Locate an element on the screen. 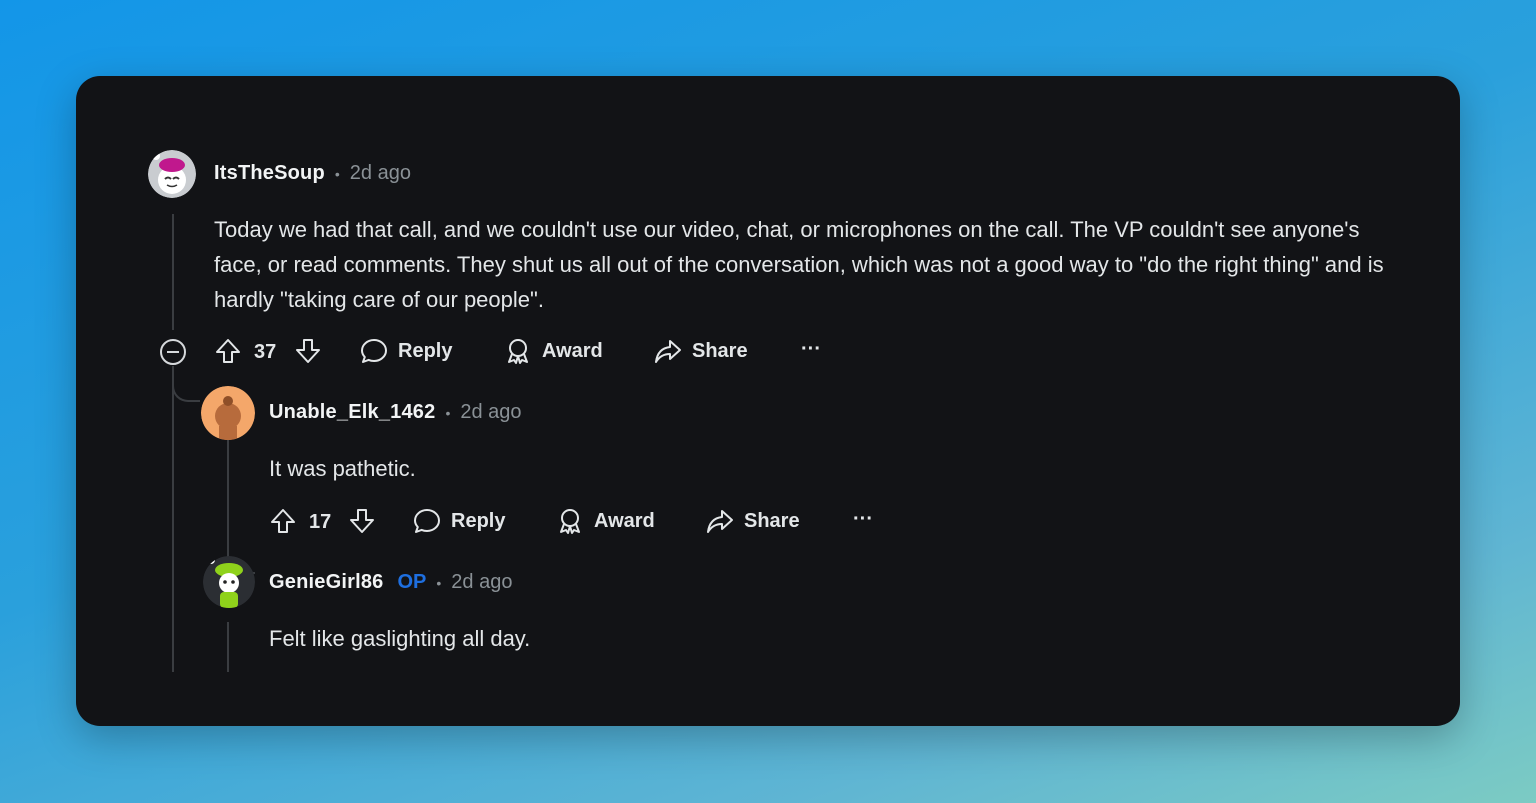  comment-body: Felt like gaslighting all day. is located at coordinates (400, 638).